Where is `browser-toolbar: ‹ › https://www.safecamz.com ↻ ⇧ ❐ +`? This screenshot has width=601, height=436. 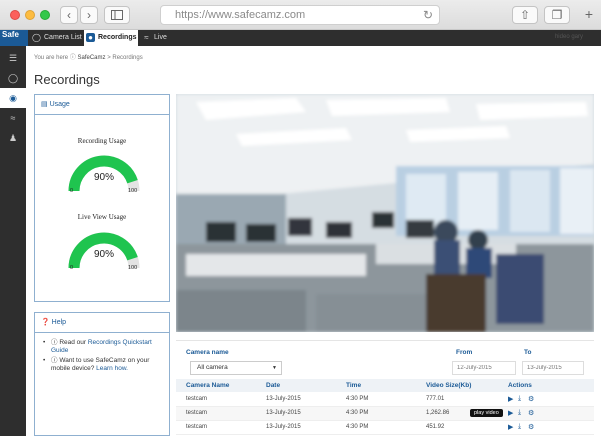 browser-toolbar: ‹ › https://www.safecamz.com ↻ ⇧ ❐ + is located at coordinates (300, 15).